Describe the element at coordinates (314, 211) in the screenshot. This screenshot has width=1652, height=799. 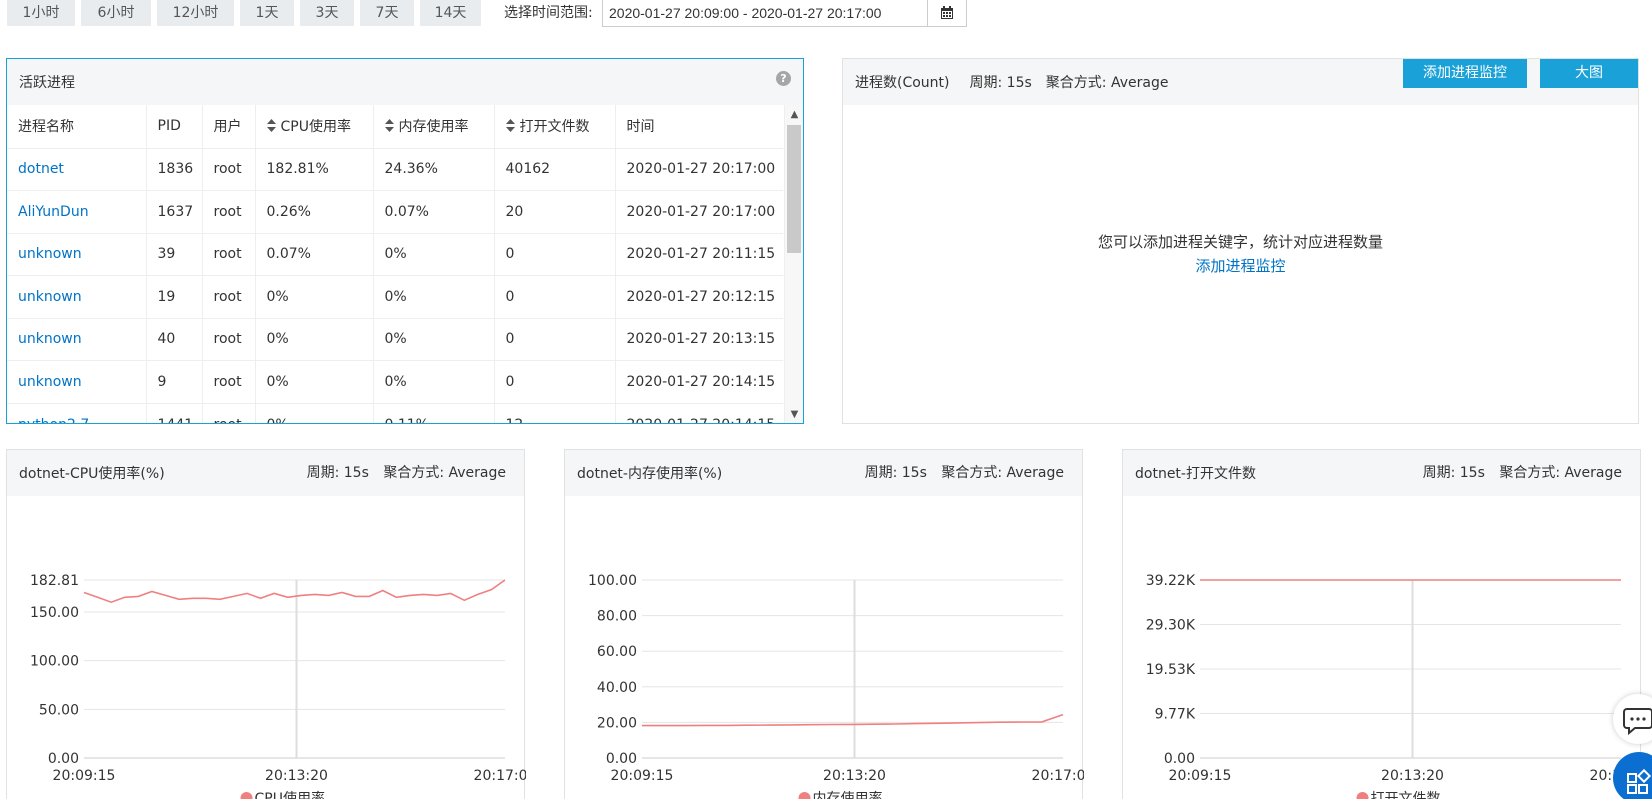
I see `table-cell: 0.26%` at that location.